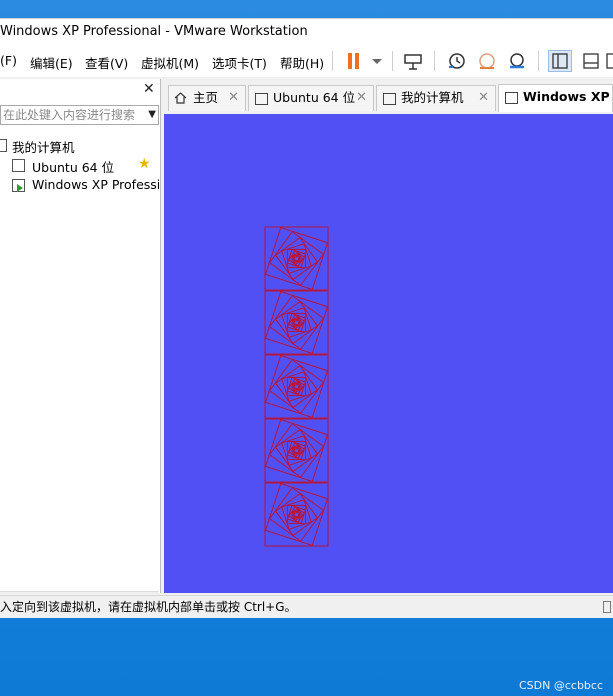 This screenshot has width=613, height=696. I want to click on status-message: 入定向到该虚拟机，请在虚拟机内部单击或按 Ctrl+G。, so click(148, 607).